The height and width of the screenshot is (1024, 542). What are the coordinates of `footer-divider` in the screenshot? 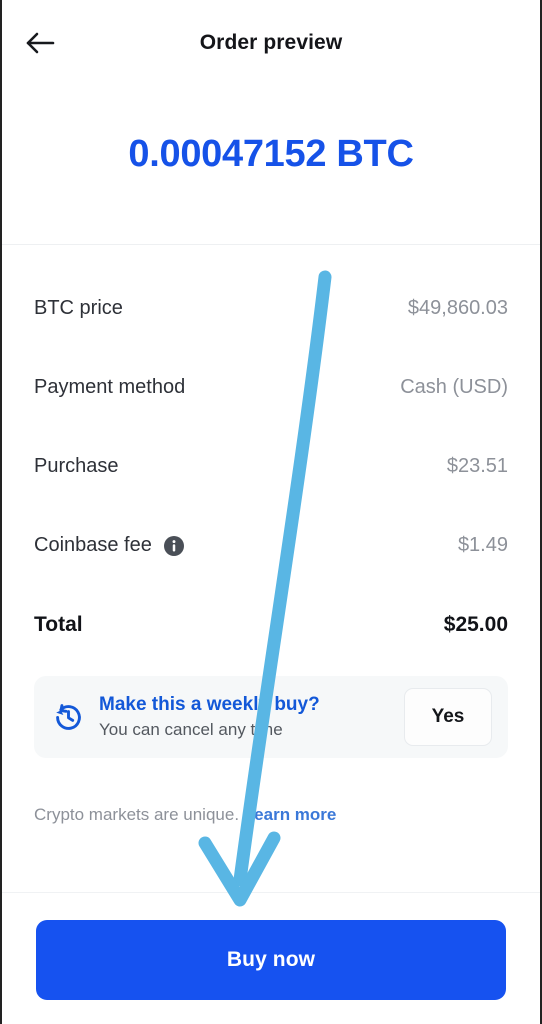 It's located at (271, 892).